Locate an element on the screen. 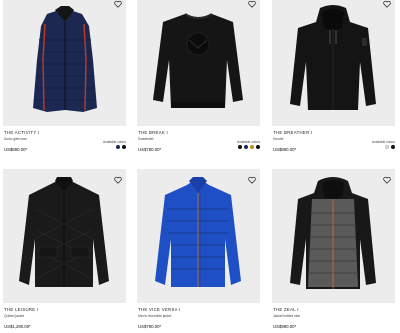 Image resolution: width=400 pixels, height=333 pixels. product-subtitle: Down gilet man is located at coordinates (15, 139).